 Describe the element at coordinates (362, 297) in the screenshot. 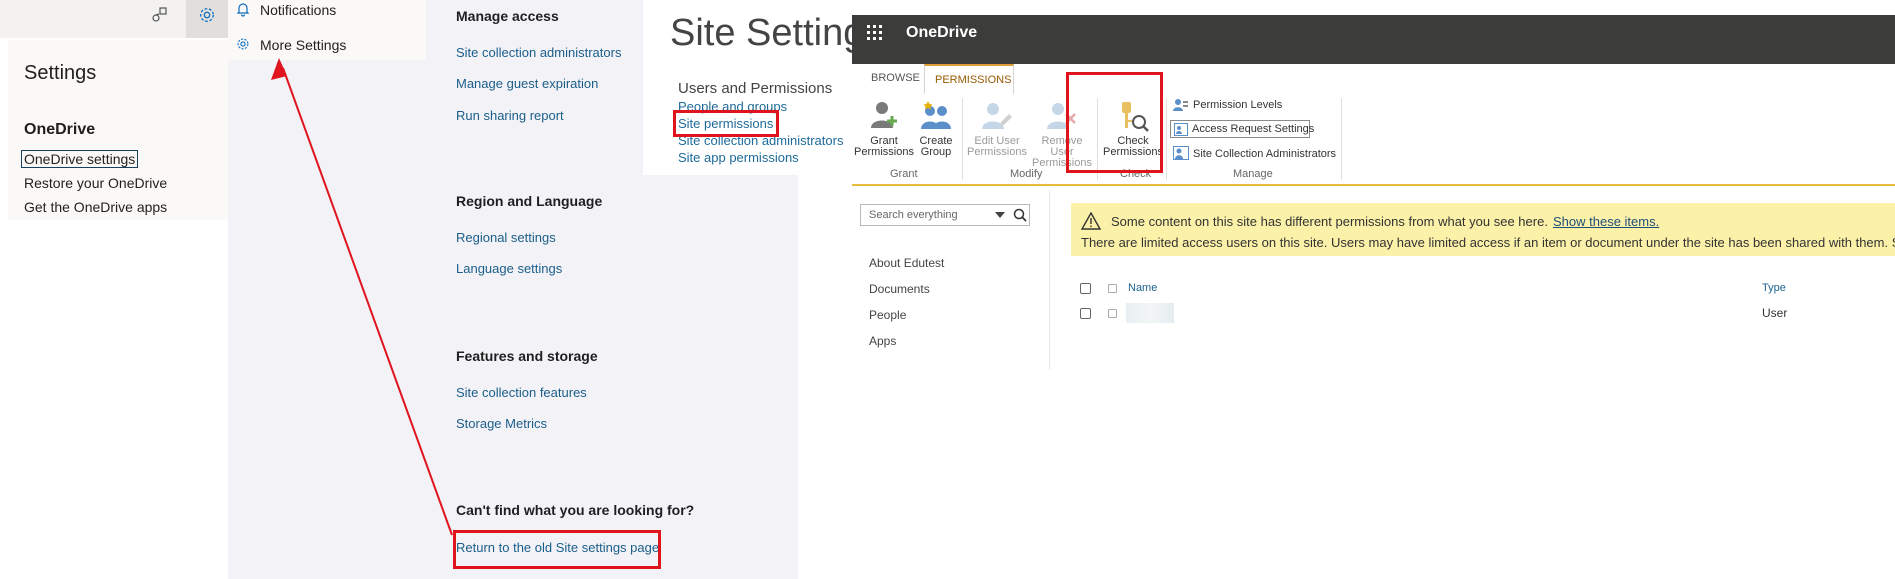

I see `annotation-arrow` at that location.